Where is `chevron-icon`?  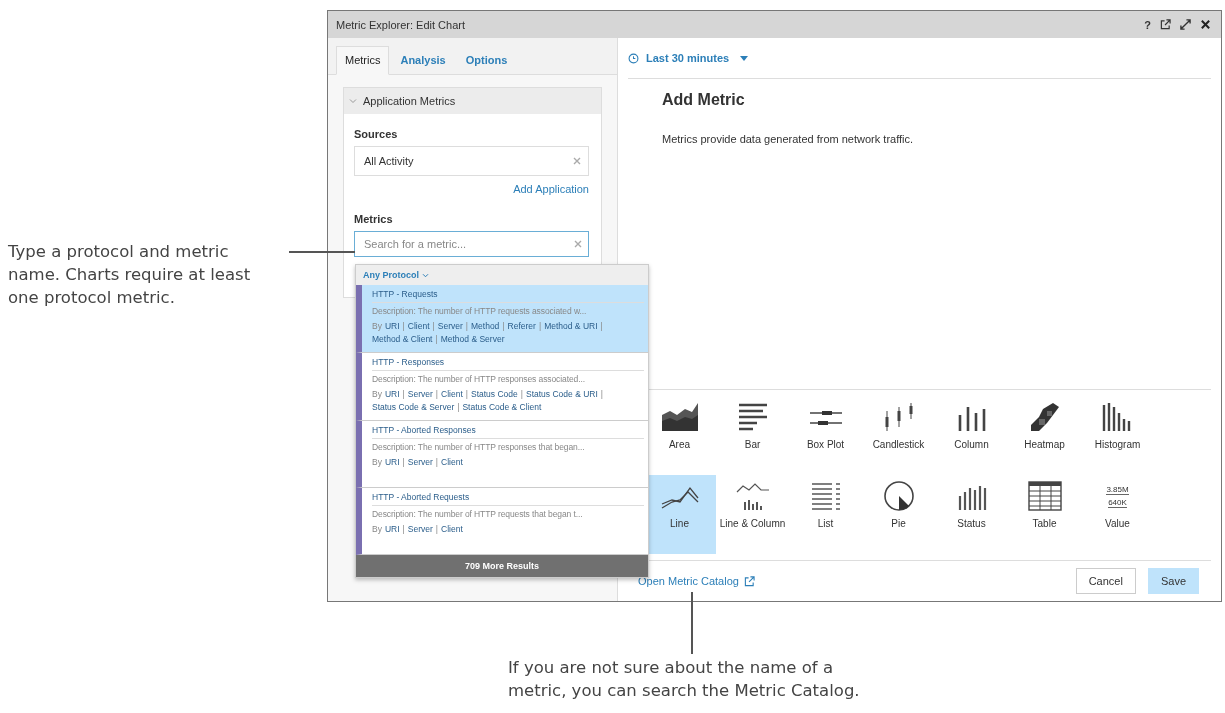
chevron-icon is located at coordinates (425, 275).